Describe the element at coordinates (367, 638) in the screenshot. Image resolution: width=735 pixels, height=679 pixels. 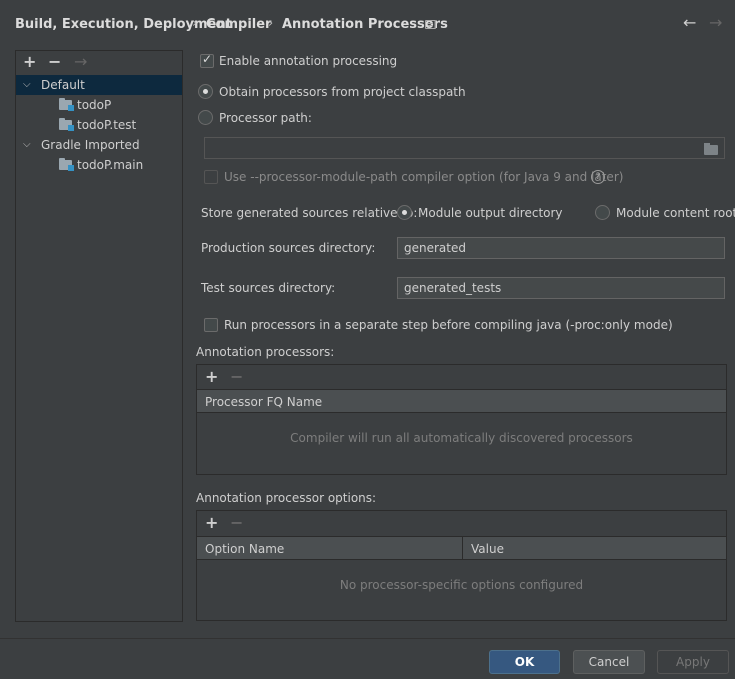
I see `footer-divider` at that location.